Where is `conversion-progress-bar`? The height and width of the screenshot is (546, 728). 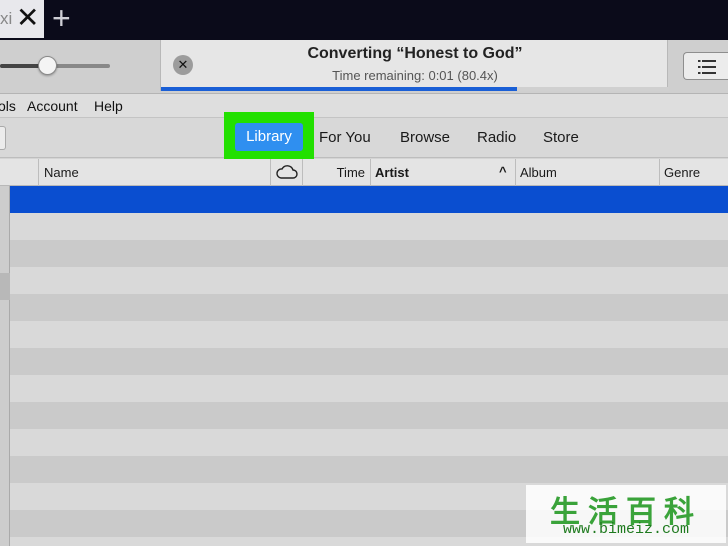 conversion-progress-bar is located at coordinates (415, 89).